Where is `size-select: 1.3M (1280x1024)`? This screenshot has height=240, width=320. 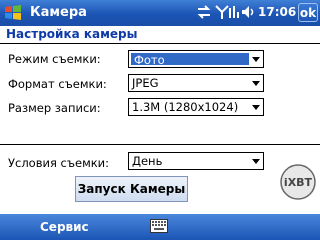 size-select: 1.3M (1280x1024) is located at coordinates (196, 107).